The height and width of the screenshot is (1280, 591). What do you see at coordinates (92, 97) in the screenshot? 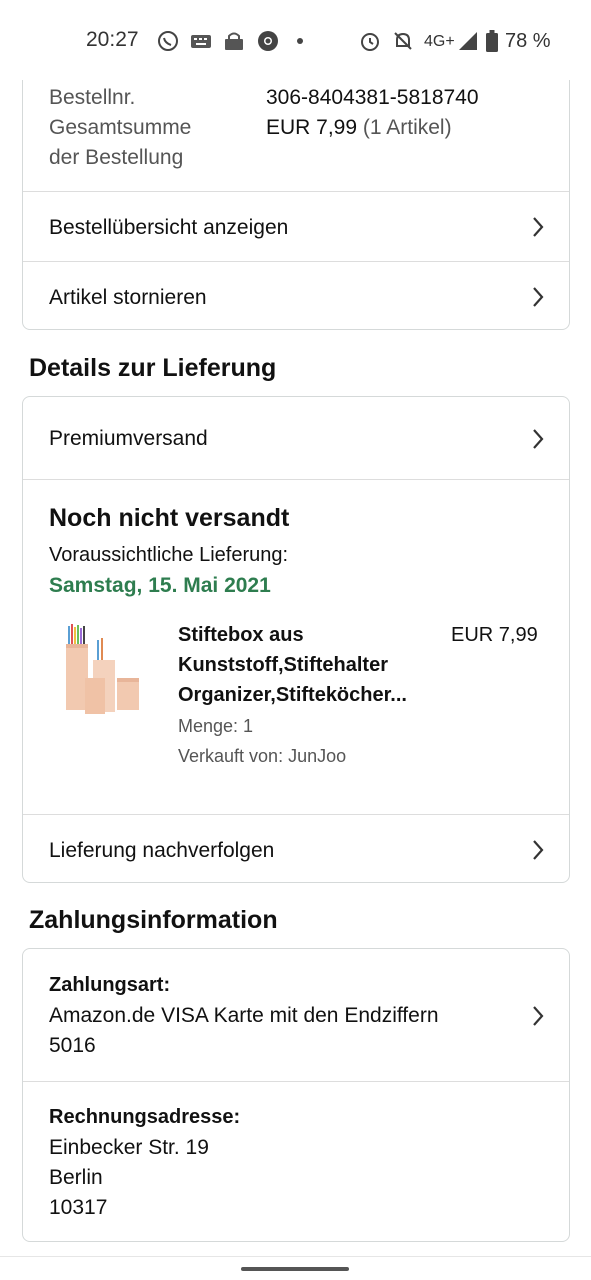
I see `order-number-label: Bestellnr.` at bounding box center [92, 97].